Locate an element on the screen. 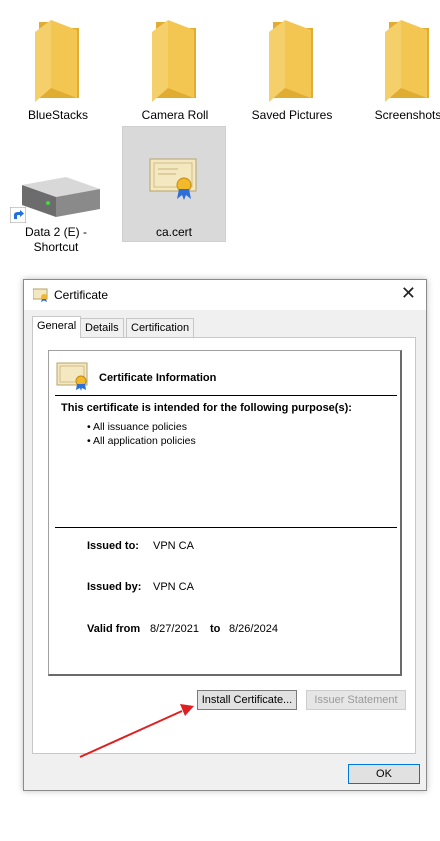  desktop-file-ca-cert: ca.cert is located at coordinates (174, 184).